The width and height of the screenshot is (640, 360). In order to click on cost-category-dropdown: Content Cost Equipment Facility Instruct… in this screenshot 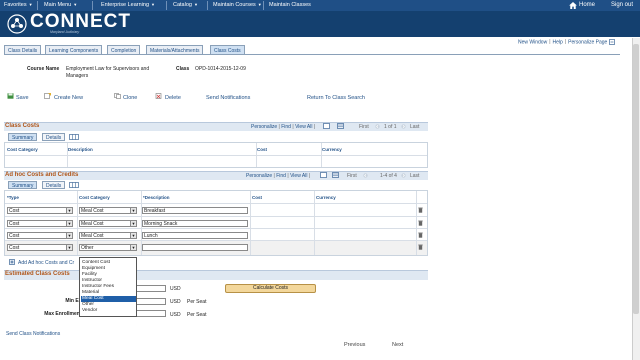, I will do `click(108, 287)`.